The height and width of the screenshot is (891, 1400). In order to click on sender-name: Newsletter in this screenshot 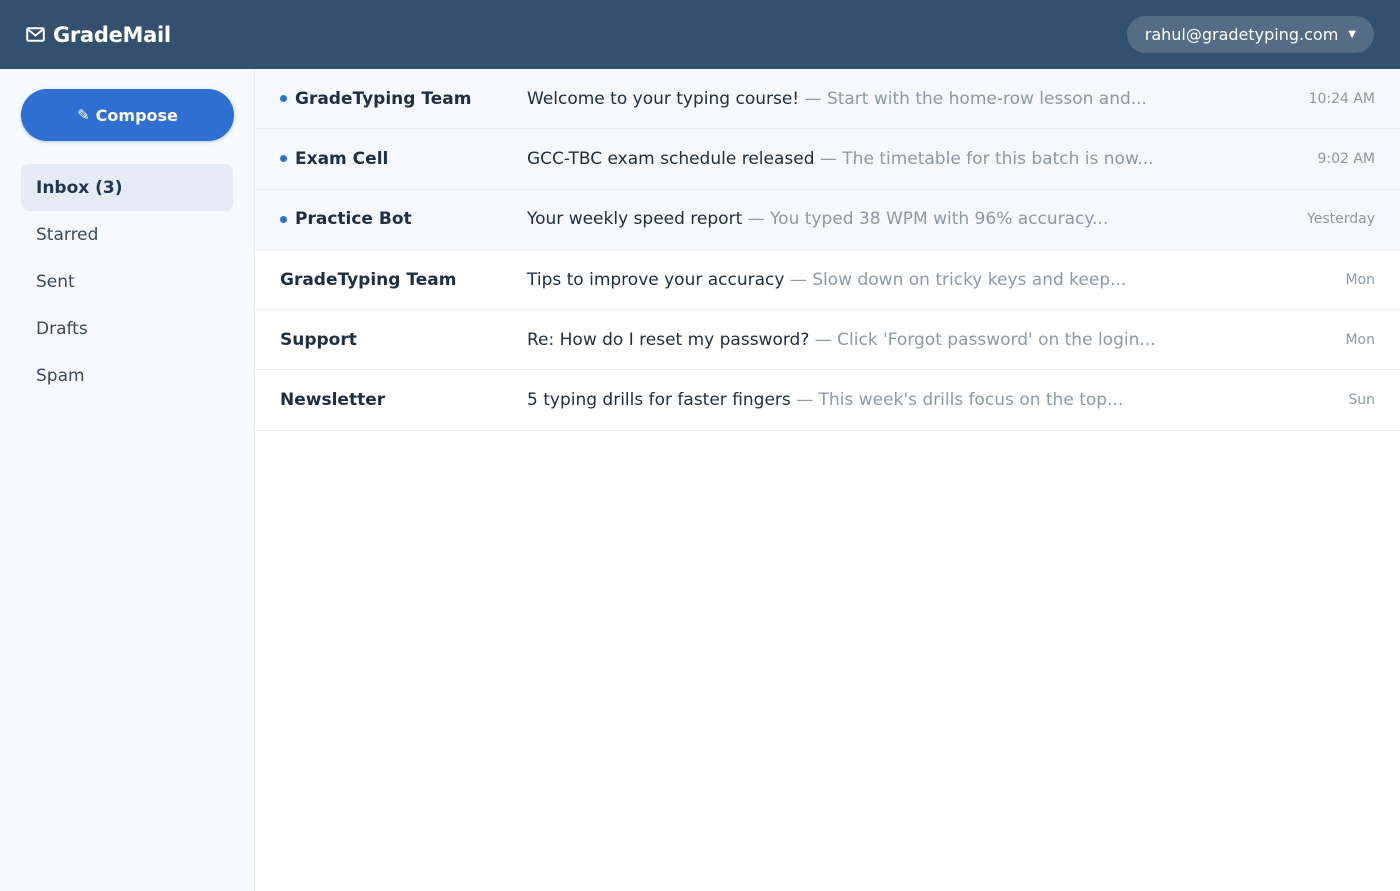, I will do `click(333, 400)`.